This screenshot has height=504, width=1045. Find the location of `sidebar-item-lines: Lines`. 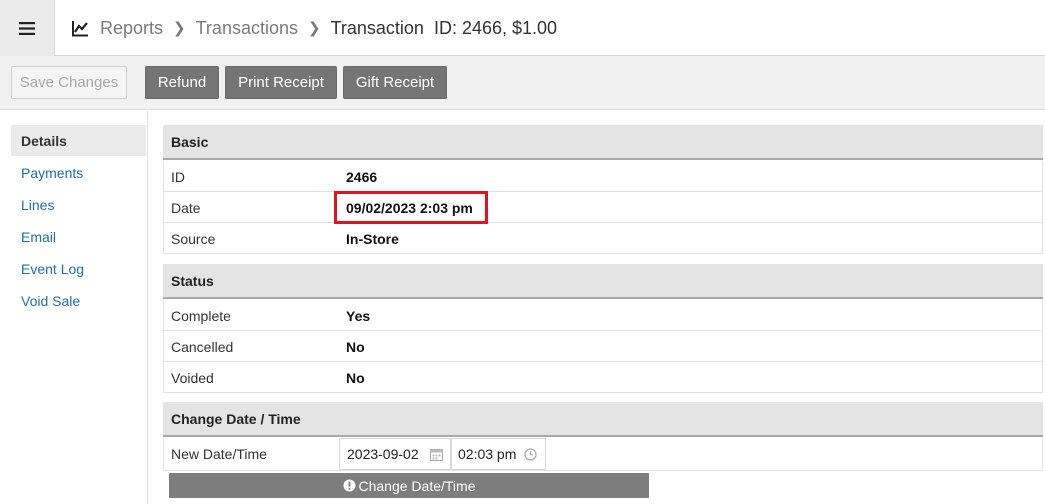

sidebar-item-lines: Lines is located at coordinates (78, 204).